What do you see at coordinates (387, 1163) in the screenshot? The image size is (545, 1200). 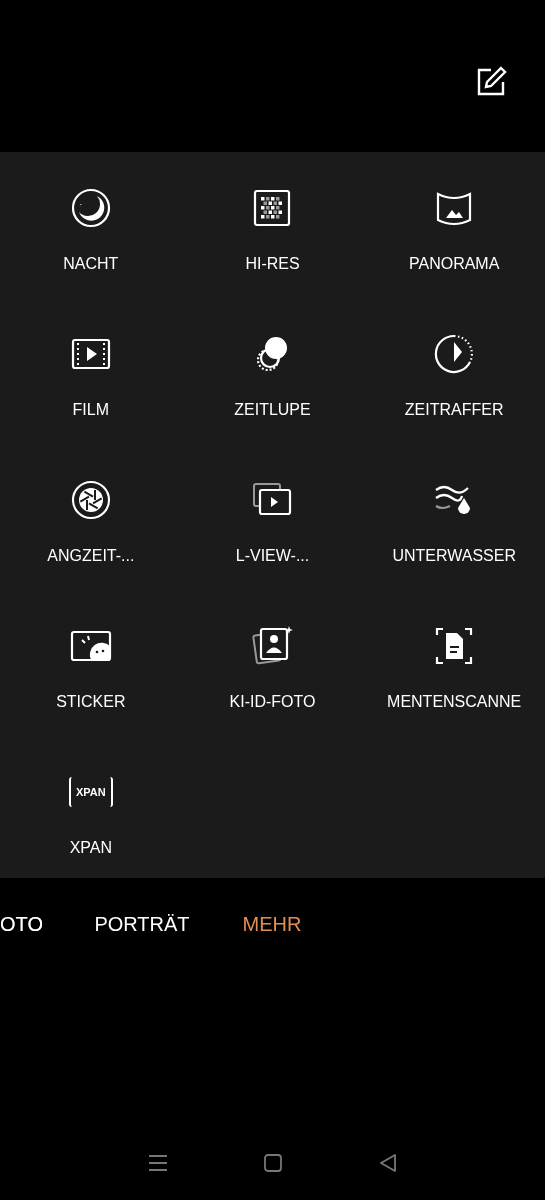 I see `back-icon` at bounding box center [387, 1163].